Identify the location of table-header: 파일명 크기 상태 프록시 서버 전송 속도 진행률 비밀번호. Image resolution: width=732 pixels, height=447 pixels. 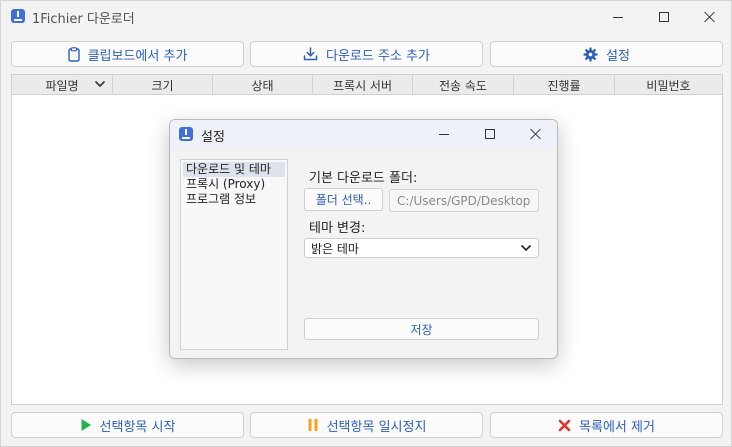
(367, 85).